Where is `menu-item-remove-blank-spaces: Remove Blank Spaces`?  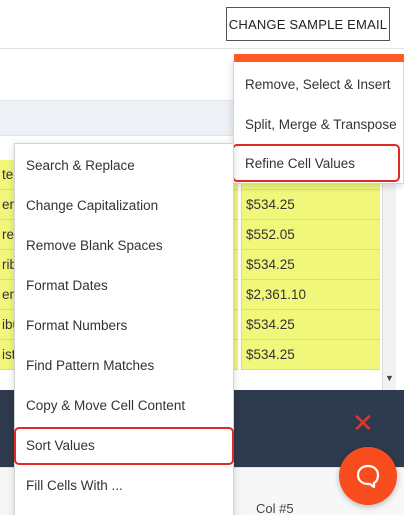
menu-item-remove-blank-spaces: Remove Blank Spaces is located at coordinates (124, 245).